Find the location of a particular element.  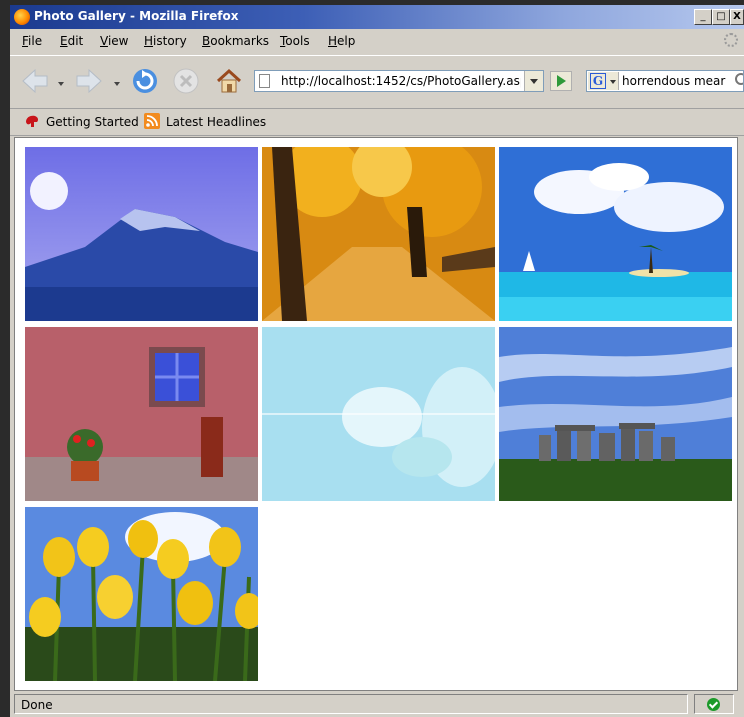

menu-view: View is located at coordinates (114, 41).